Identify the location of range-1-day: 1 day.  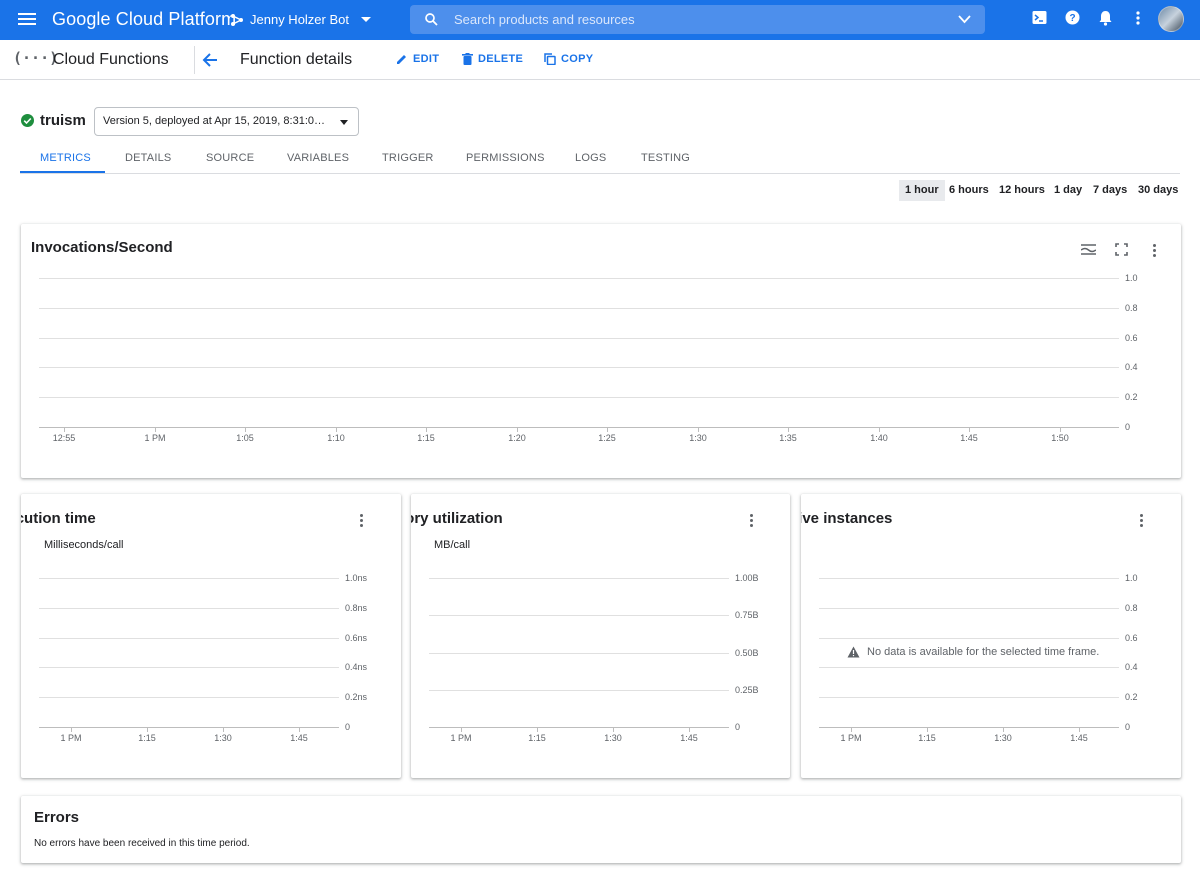
(1068, 190).